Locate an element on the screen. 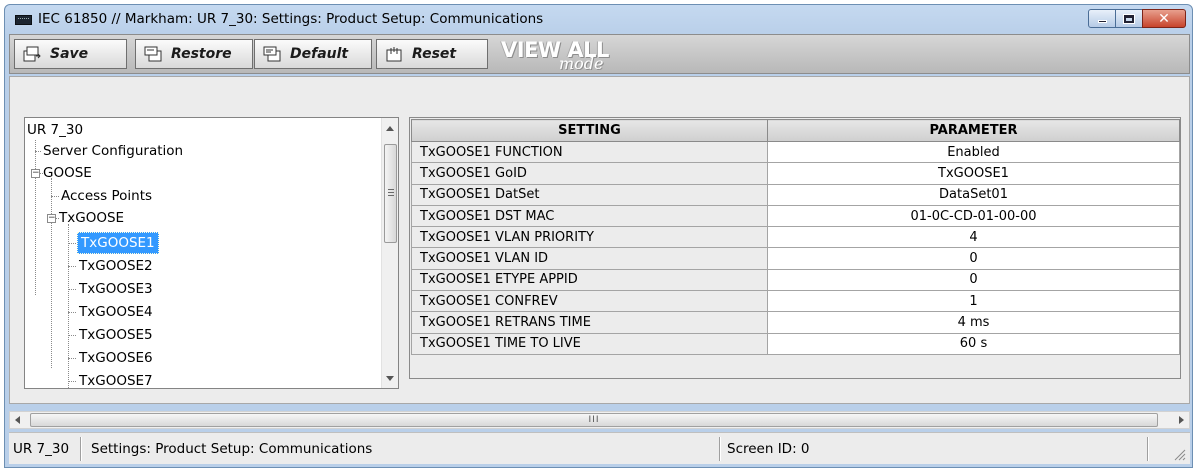 This screenshot has width=1197, height=472. setting-name: TxGOOSE1 ETYPE APPID is located at coordinates (589, 280).